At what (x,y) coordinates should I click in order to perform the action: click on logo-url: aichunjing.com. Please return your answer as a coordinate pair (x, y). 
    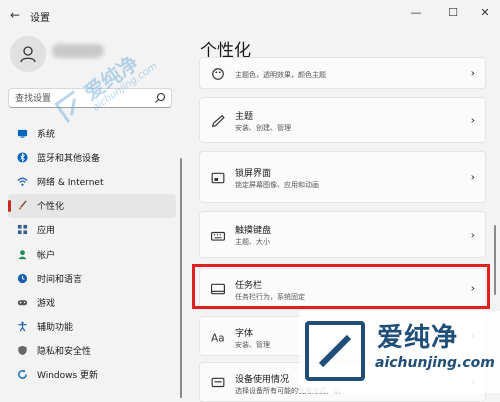
    Looking at the image, I should click on (435, 363).